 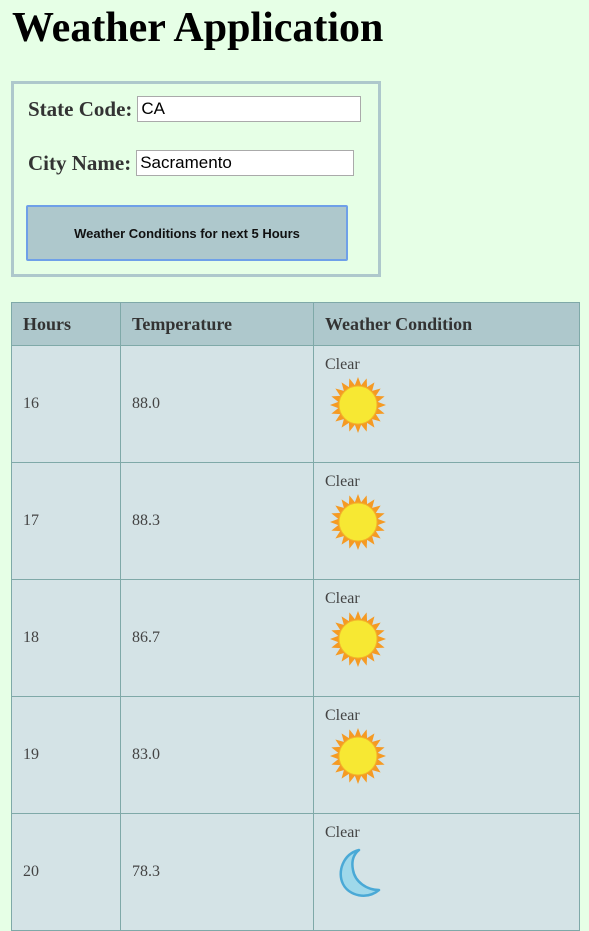 I want to click on page-title: Weather Application, so click(x=198, y=28).